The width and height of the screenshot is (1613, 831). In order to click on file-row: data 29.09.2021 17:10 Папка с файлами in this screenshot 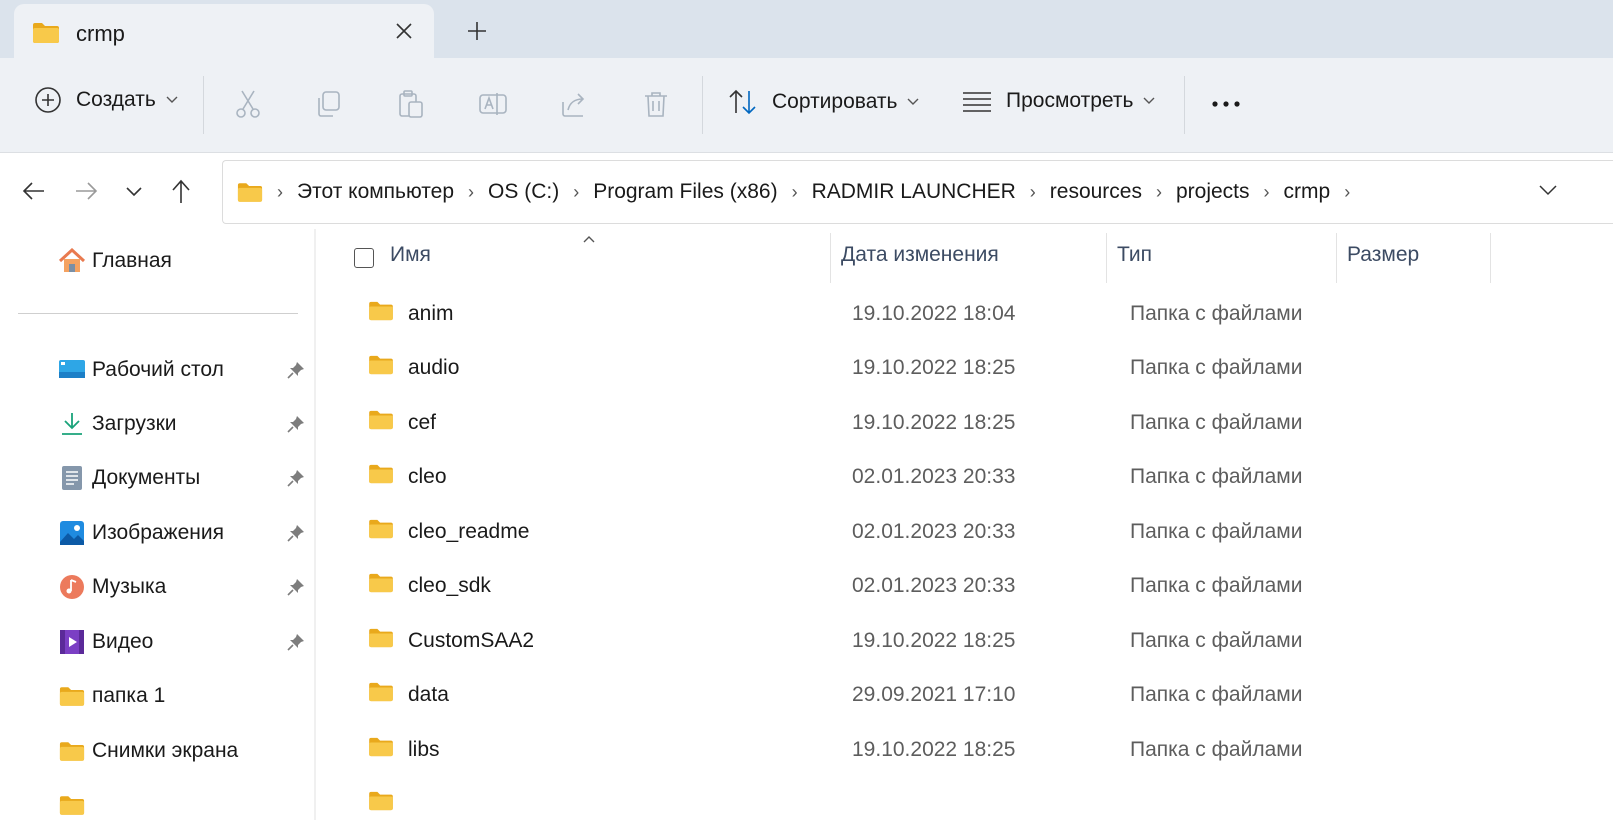, I will do `click(964, 695)`.